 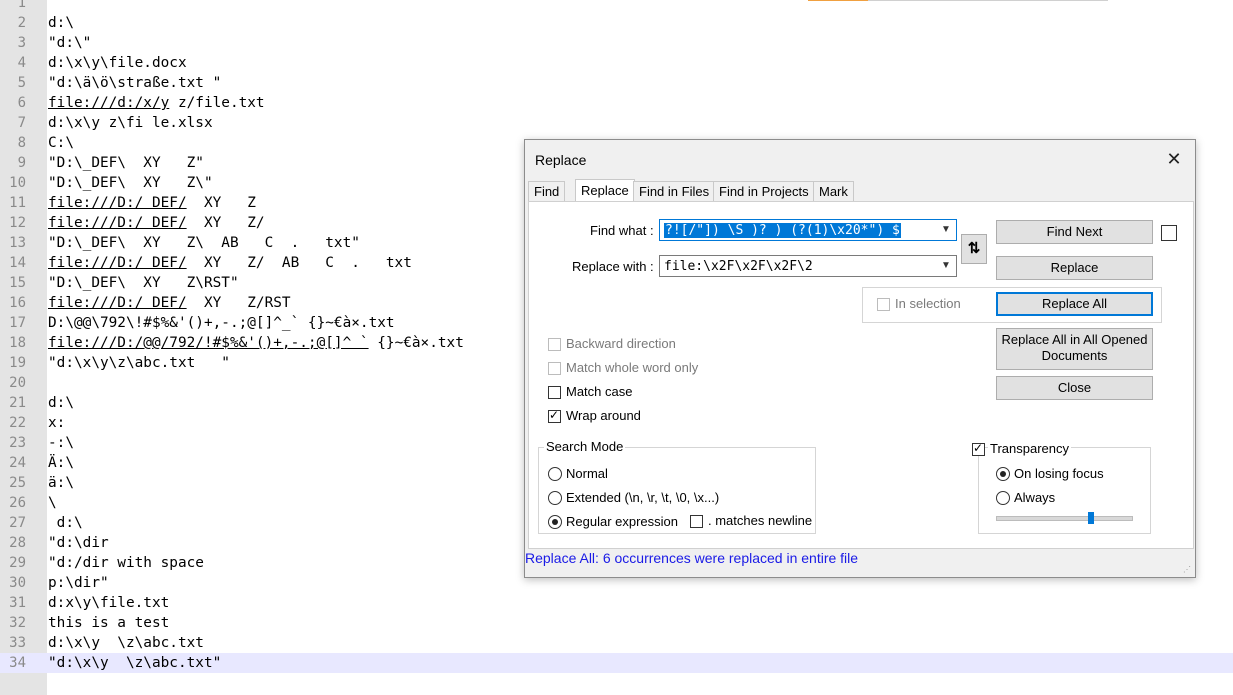 I want to click on line-number: 21, so click(x=17, y=403).